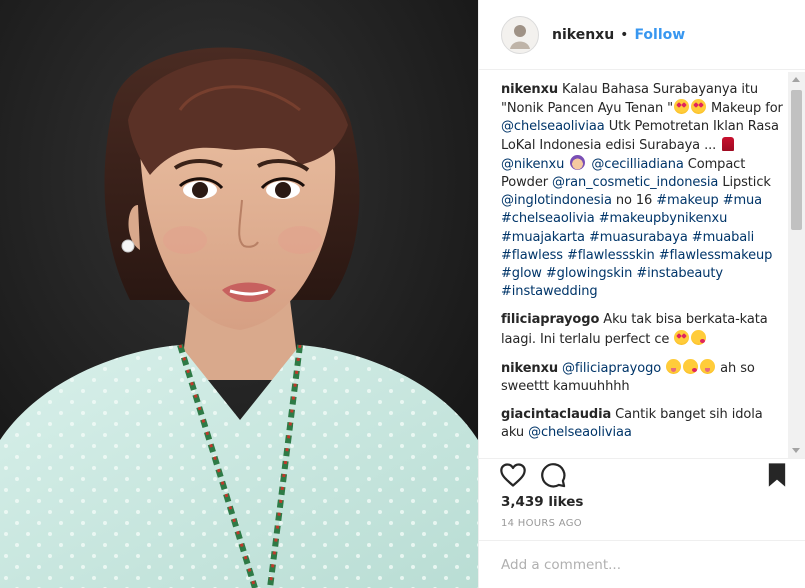 The image size is (805, 588). I want to click on comment-text: Lipstick, so click(744, 183).